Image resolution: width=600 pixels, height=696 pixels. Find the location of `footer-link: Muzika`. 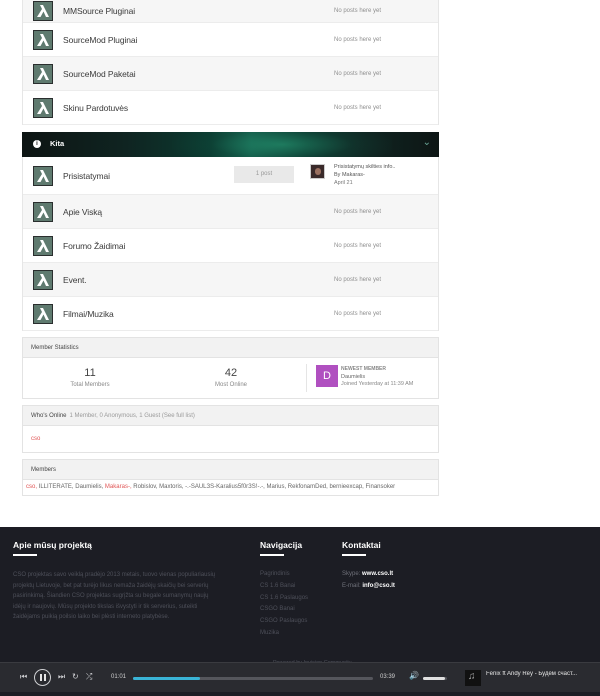

footer-link: Muzika is located at coordinates (284, 634).